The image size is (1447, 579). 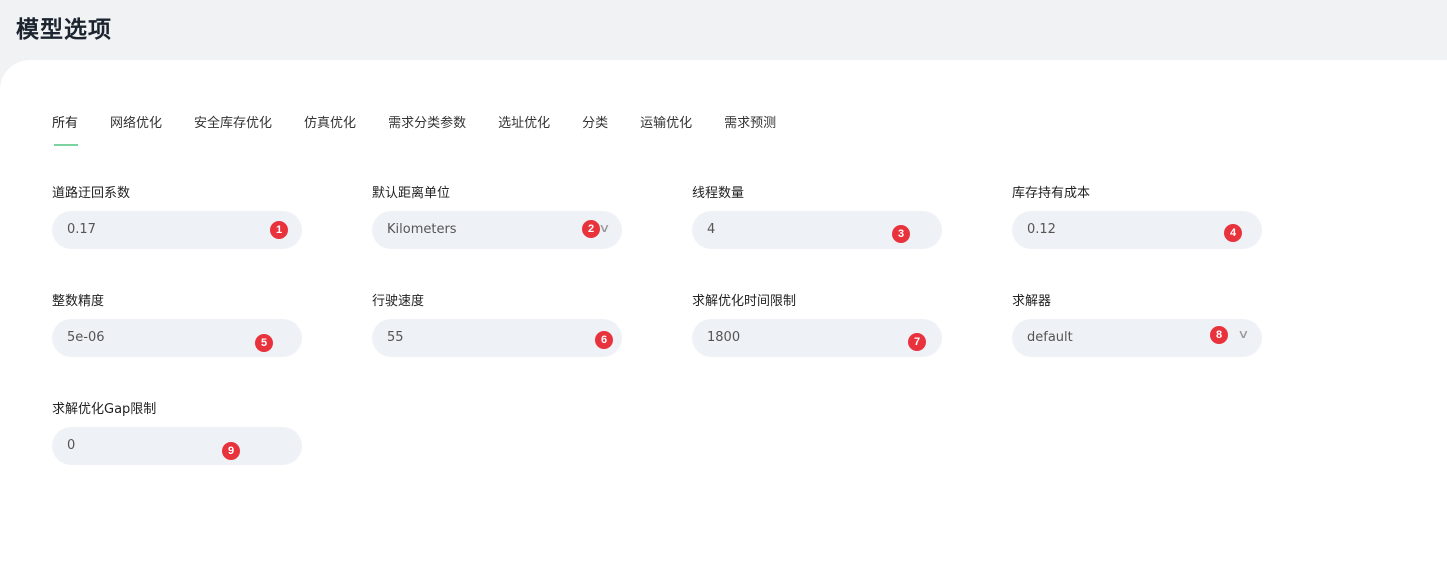 What do you see at coordinates (1233, 233) in the screenshot?
I see `marker-badge: 4` at bounding box center [1233, 233].